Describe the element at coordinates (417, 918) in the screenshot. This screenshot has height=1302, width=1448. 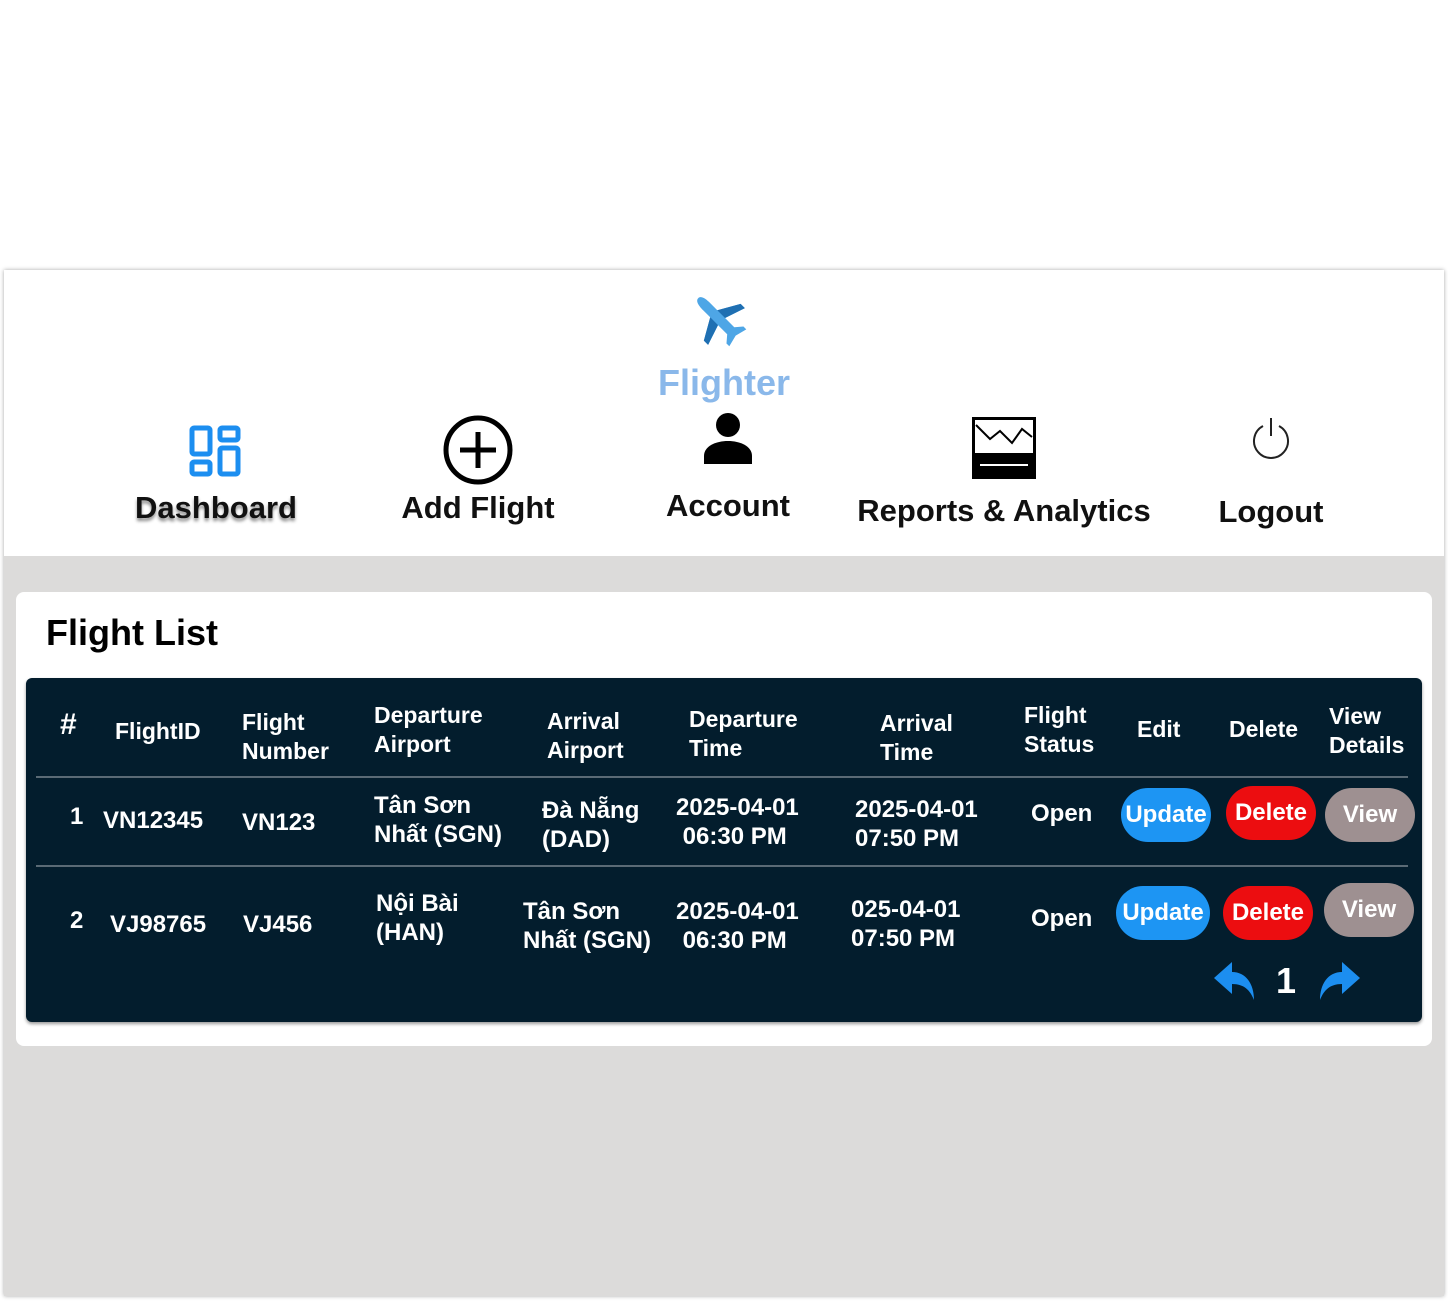
I see `cell-departure-airport: Nội Bài (HAN)` at that location.